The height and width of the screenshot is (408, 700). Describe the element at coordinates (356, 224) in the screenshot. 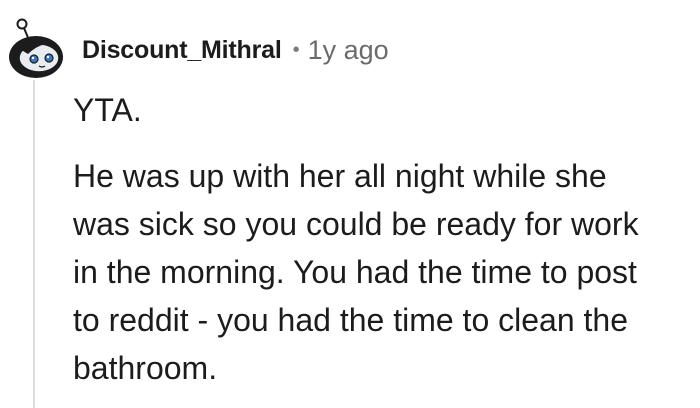

I see `comment-text-line: was sick so you could be ready for work` at that location.